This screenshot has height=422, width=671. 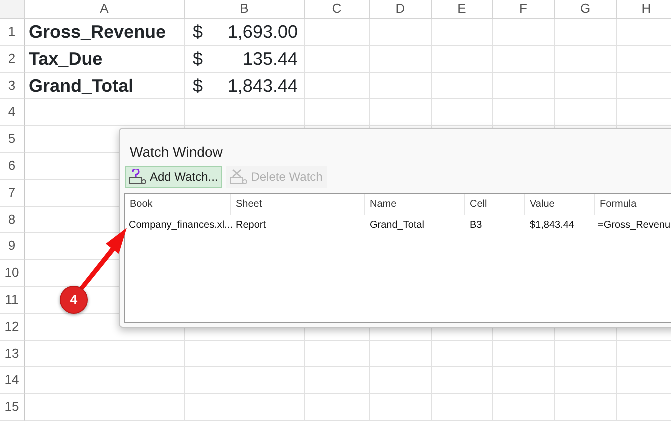 I want to click on column-header: B, so click(x=245, y=9).